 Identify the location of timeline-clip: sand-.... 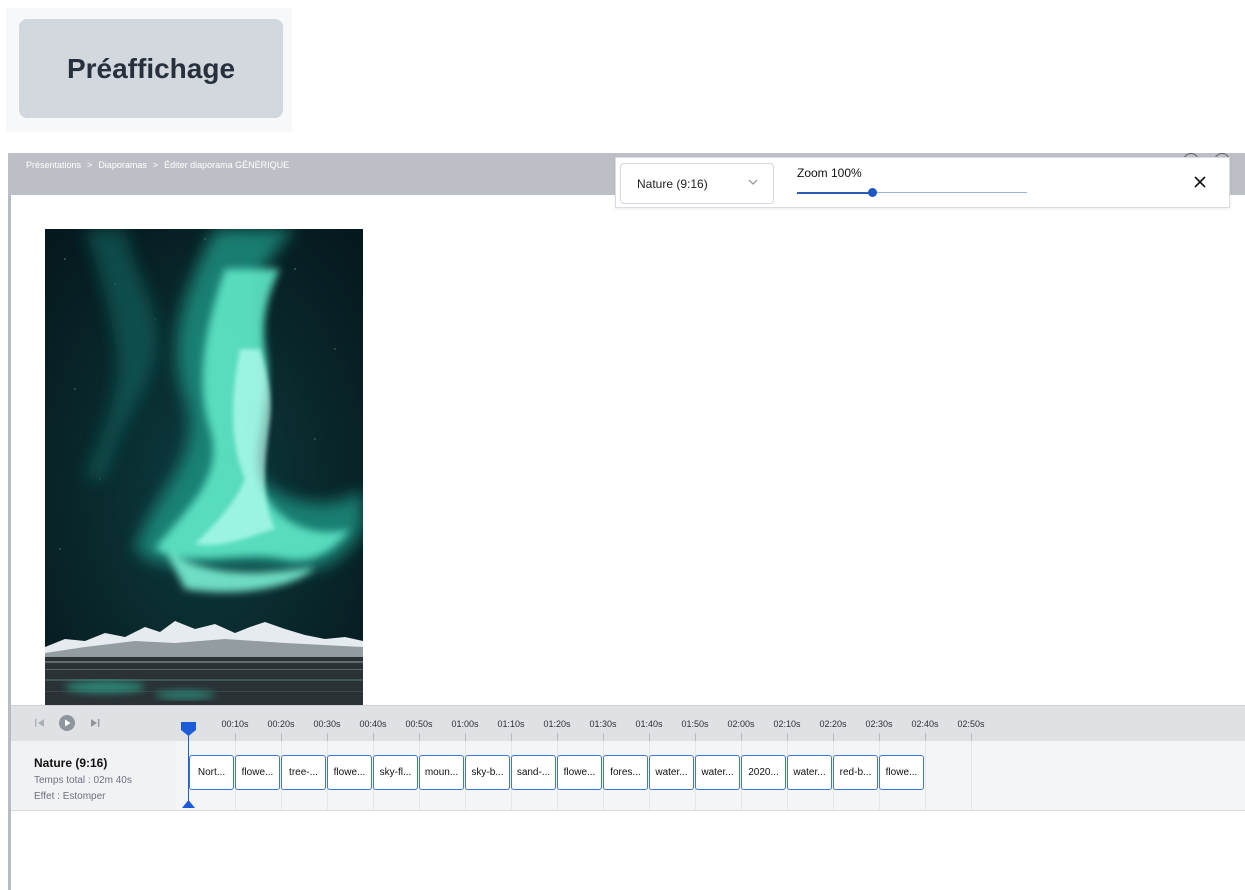
(533, 772).